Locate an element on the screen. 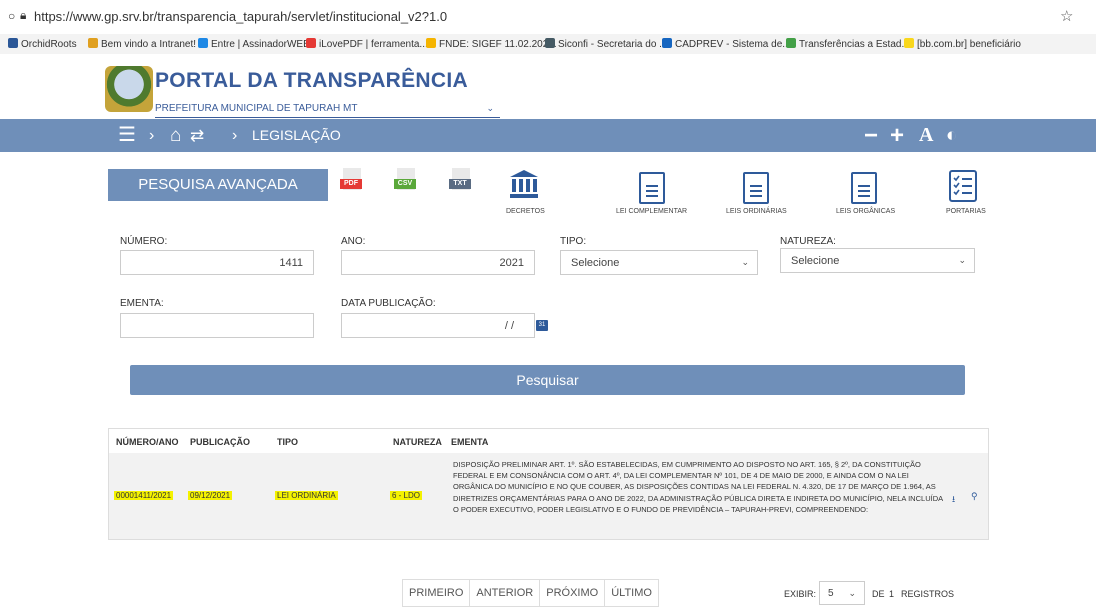  col-header-tipo: TIPO is located at coordinates (287, 442).